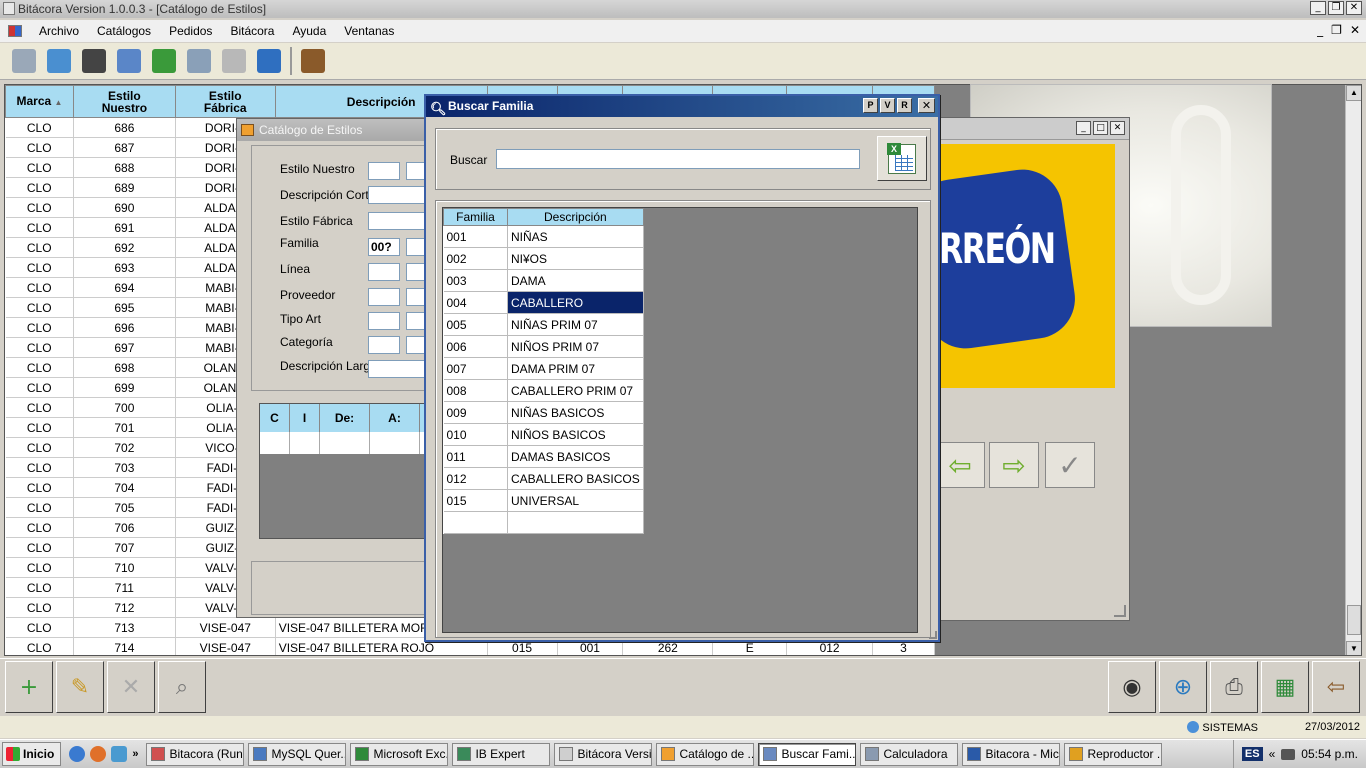  What do you see at coordinates (98, 754) in the screenshot?
I see `firefox-icon` at bounding box center [98, 754].